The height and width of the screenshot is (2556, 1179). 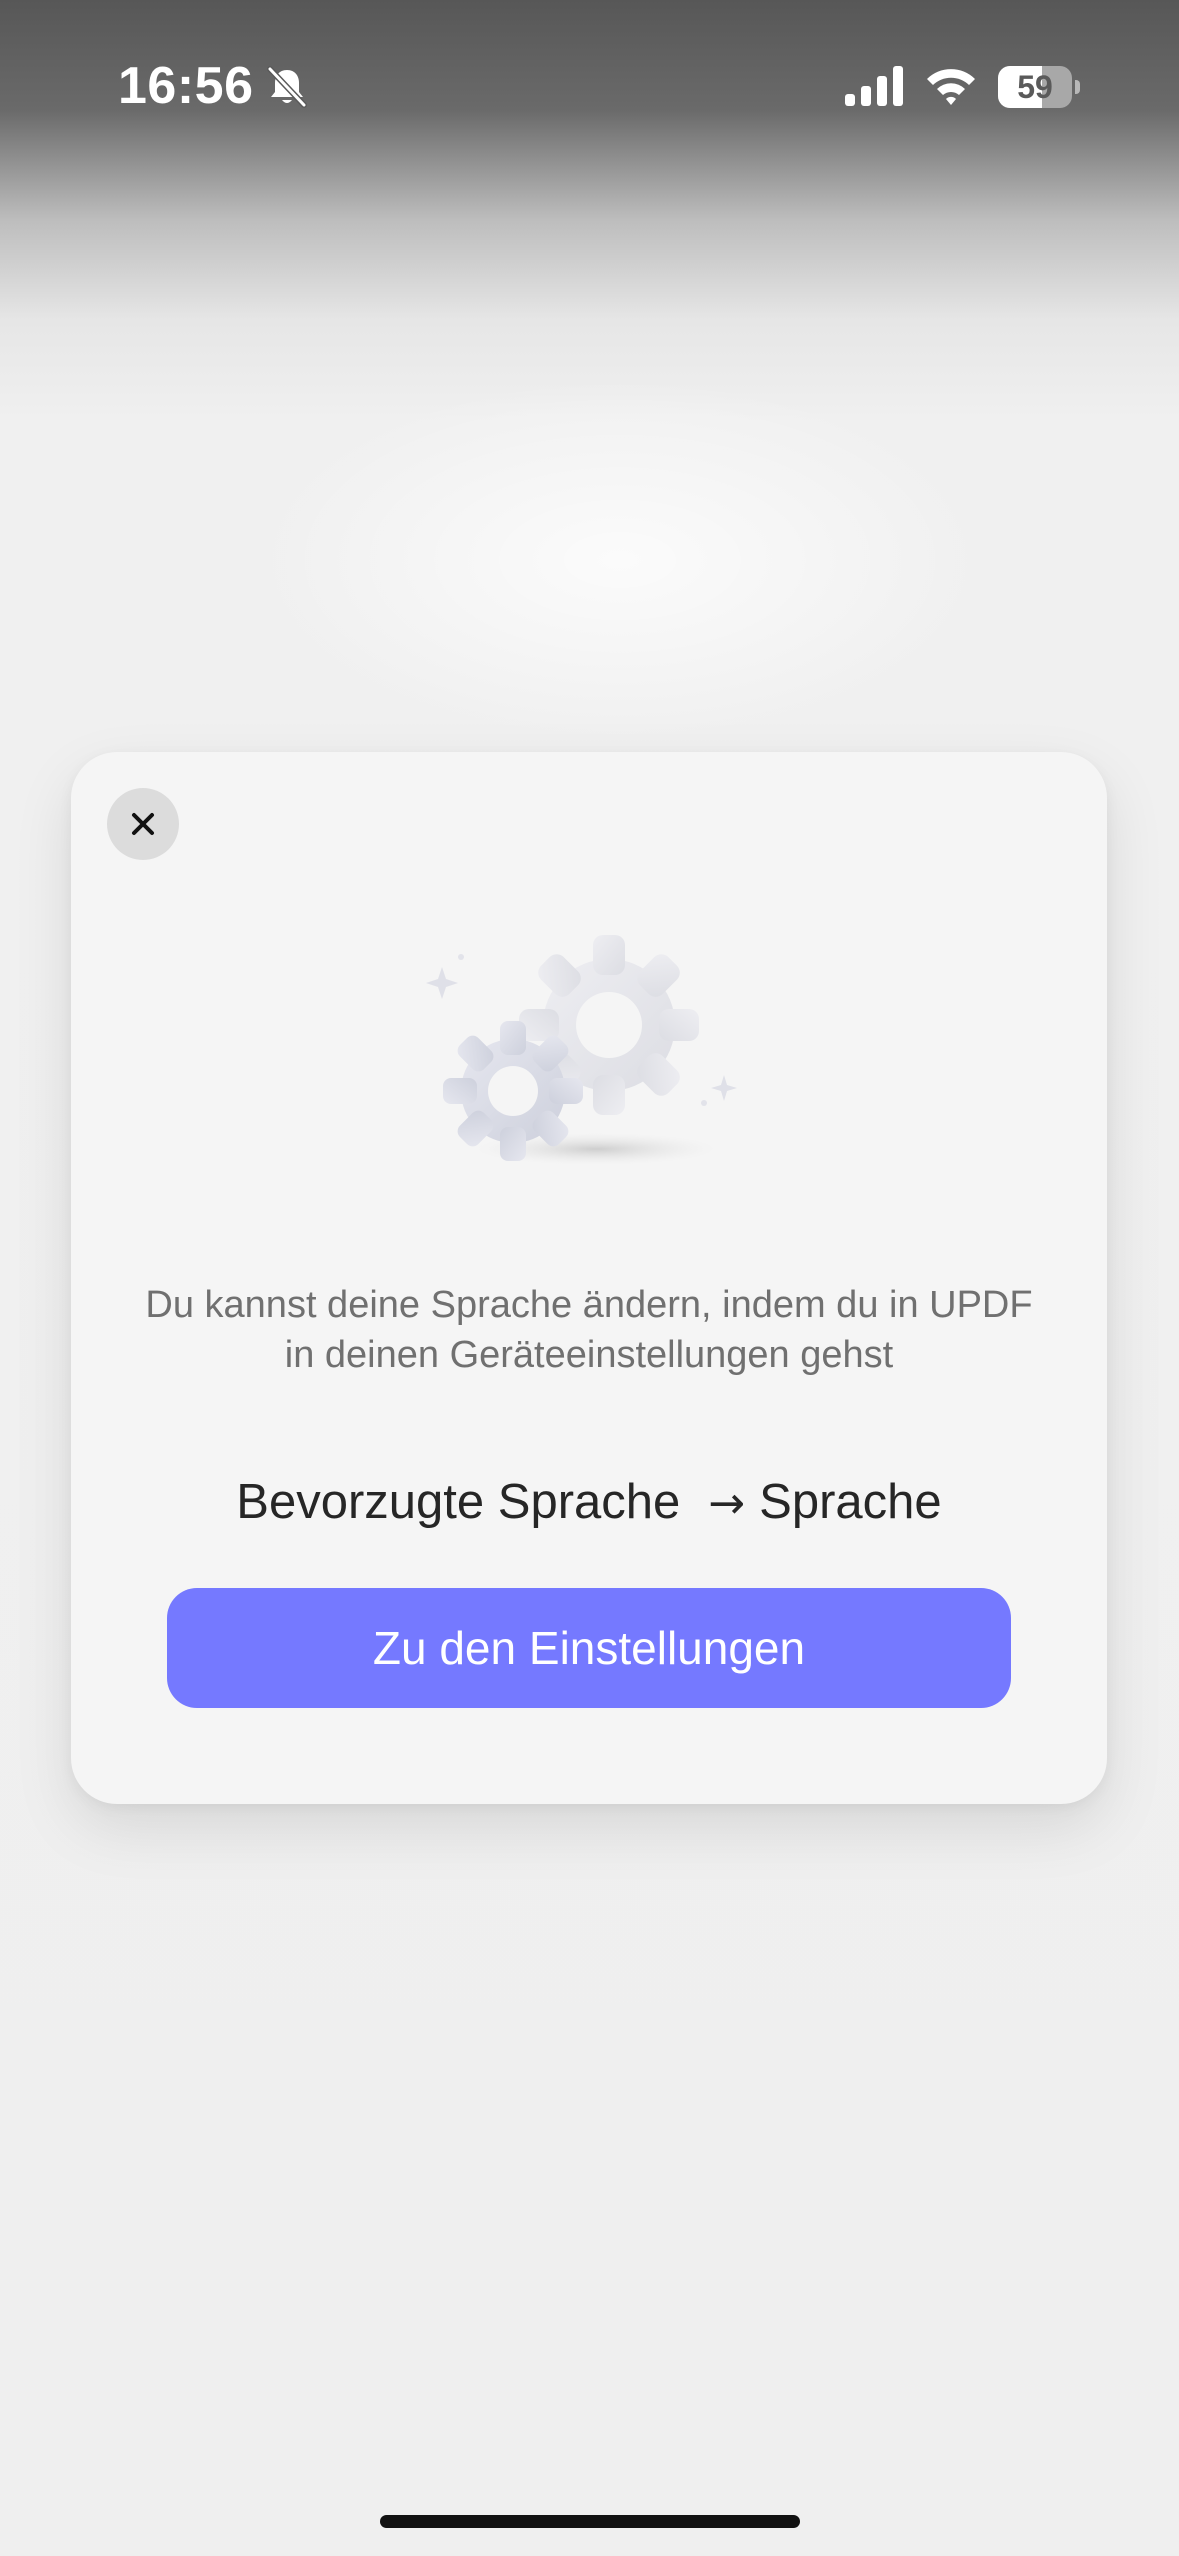 I want to click on battery-body: 59, so click(x=1035, y=87).